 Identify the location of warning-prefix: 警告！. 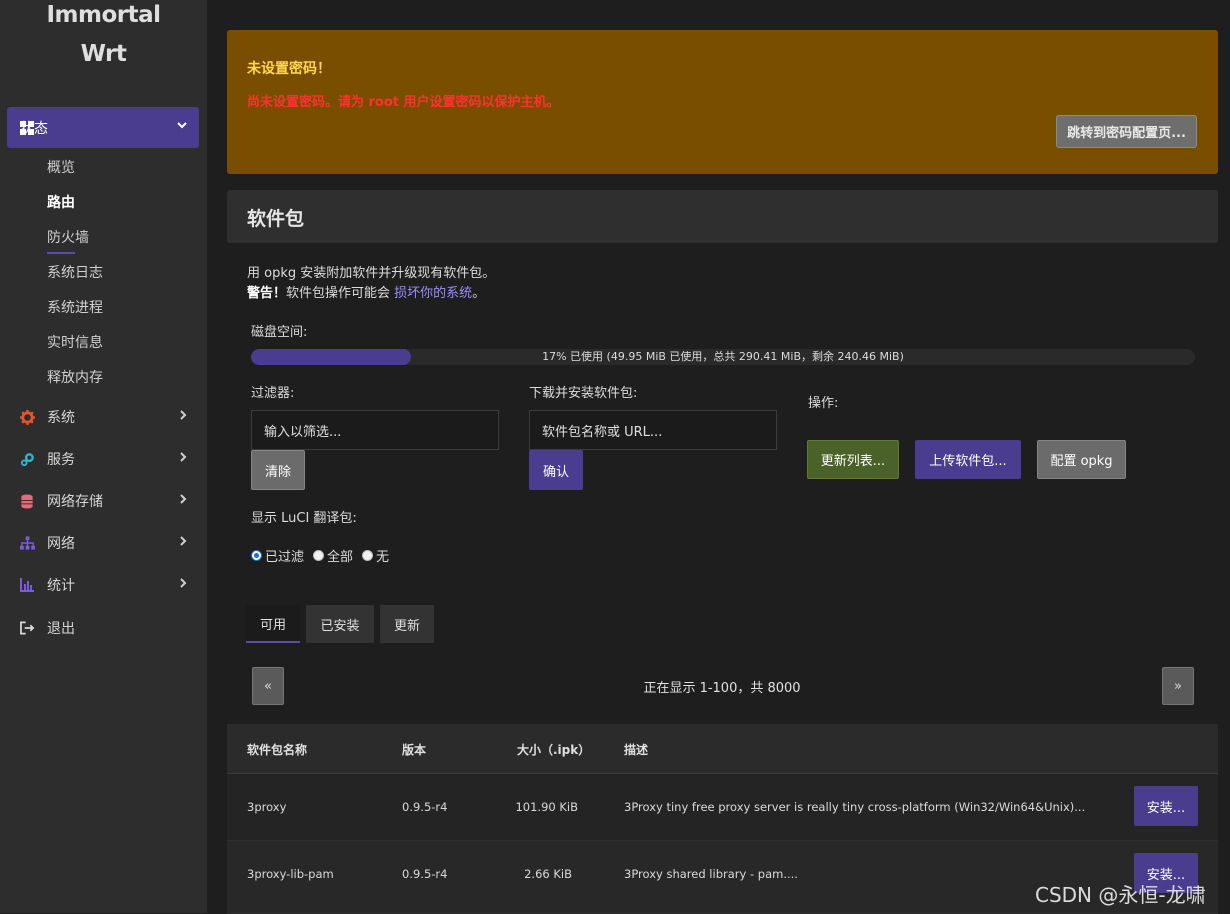
(267, 293).